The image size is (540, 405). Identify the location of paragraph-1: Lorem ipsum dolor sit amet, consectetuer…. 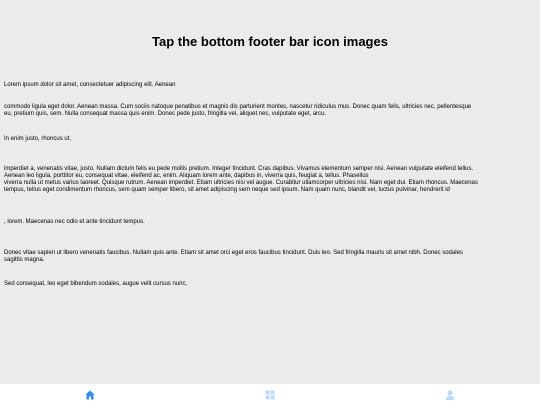
(90, 85).